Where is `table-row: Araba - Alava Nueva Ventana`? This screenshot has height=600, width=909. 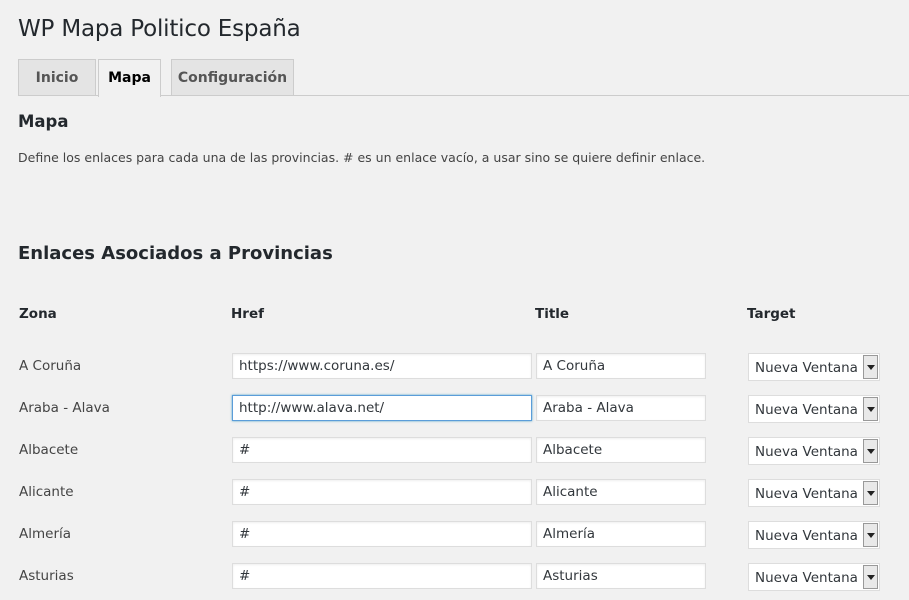
table-row: Araba - Alava Nueva Ventana is located at coordinates (454, 410).